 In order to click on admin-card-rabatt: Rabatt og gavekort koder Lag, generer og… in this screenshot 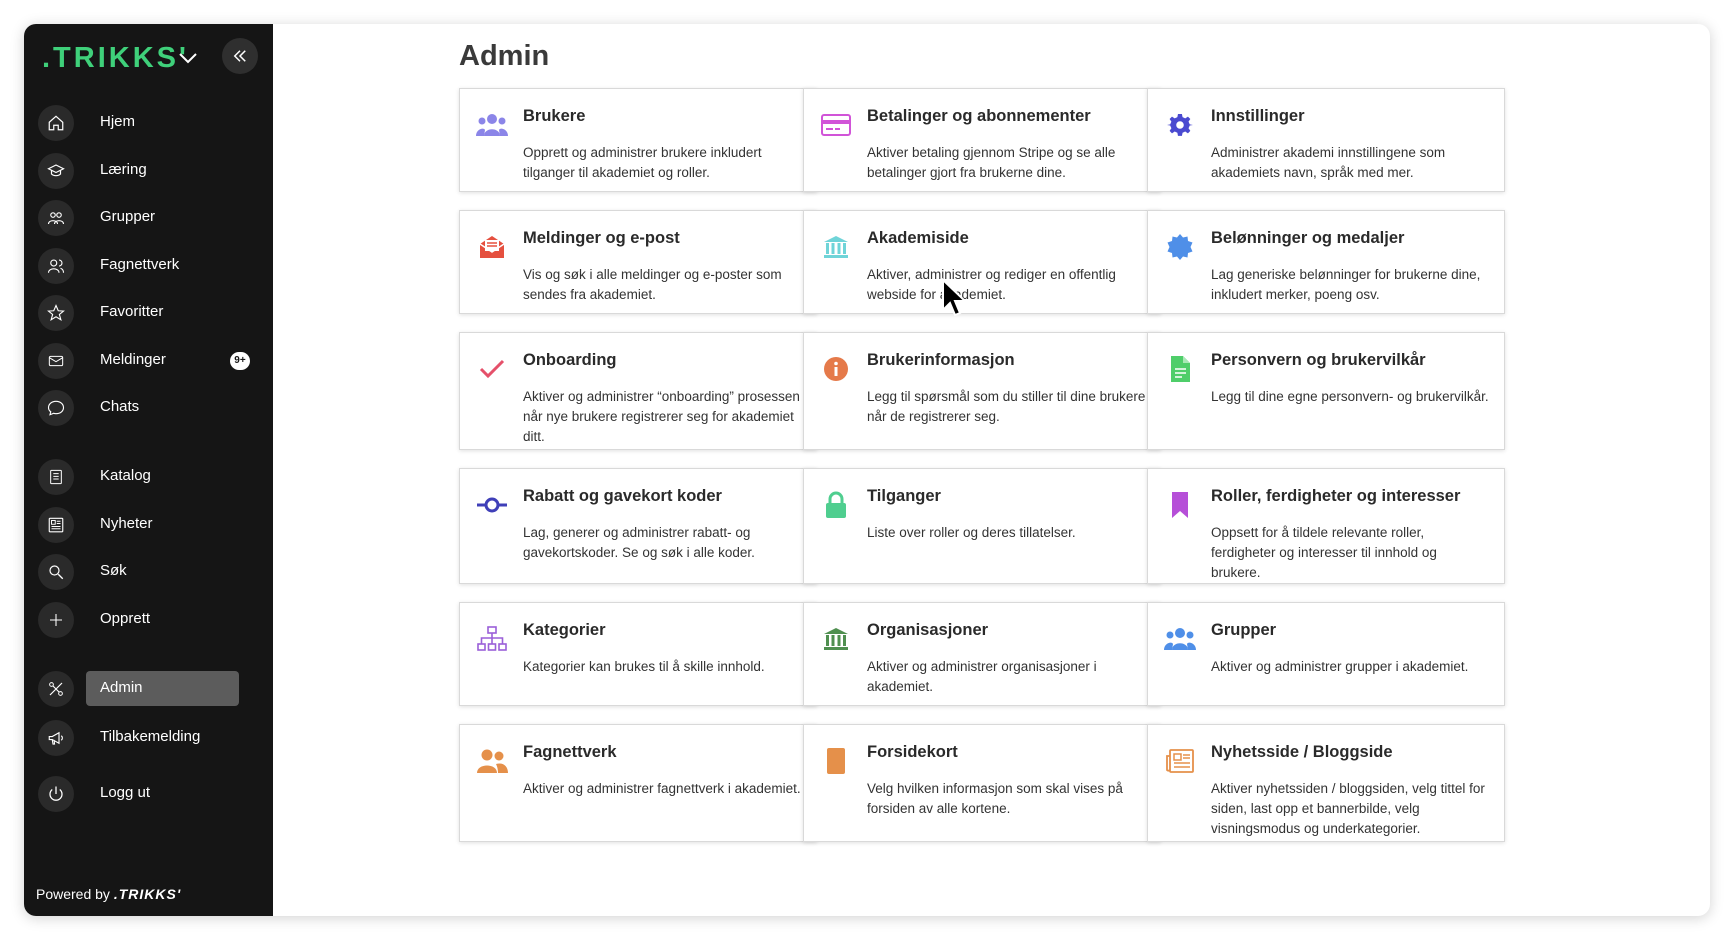, I will do `click(638, 526)`.